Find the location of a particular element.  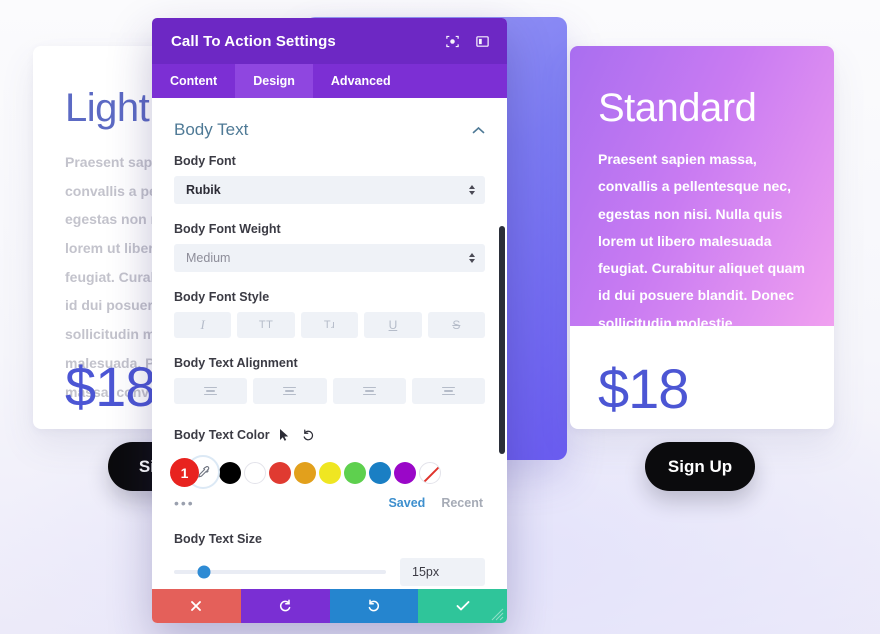

label-body-text-color: Body Text Color is located at coordinates (222, 435).